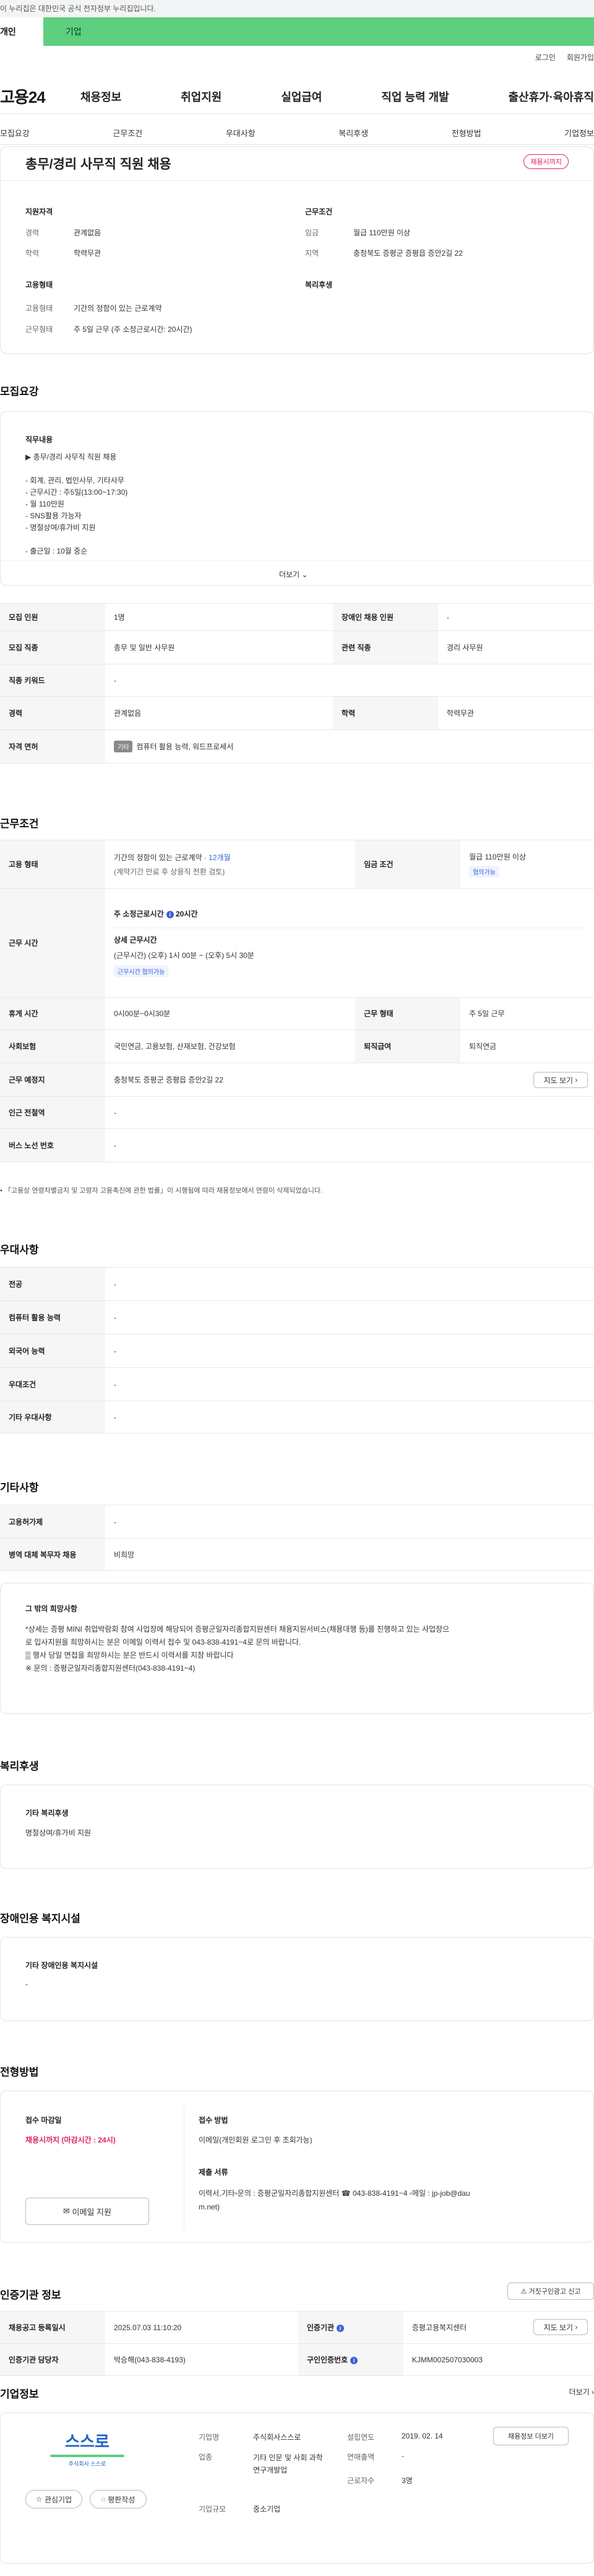 Image resolution: width=594 pixels, height=2576 pixels. Describe the element at coordinates (550, 2291) in the screenshot. I see `report-button: ⚠ 거짓구인광고 신고` at that location.